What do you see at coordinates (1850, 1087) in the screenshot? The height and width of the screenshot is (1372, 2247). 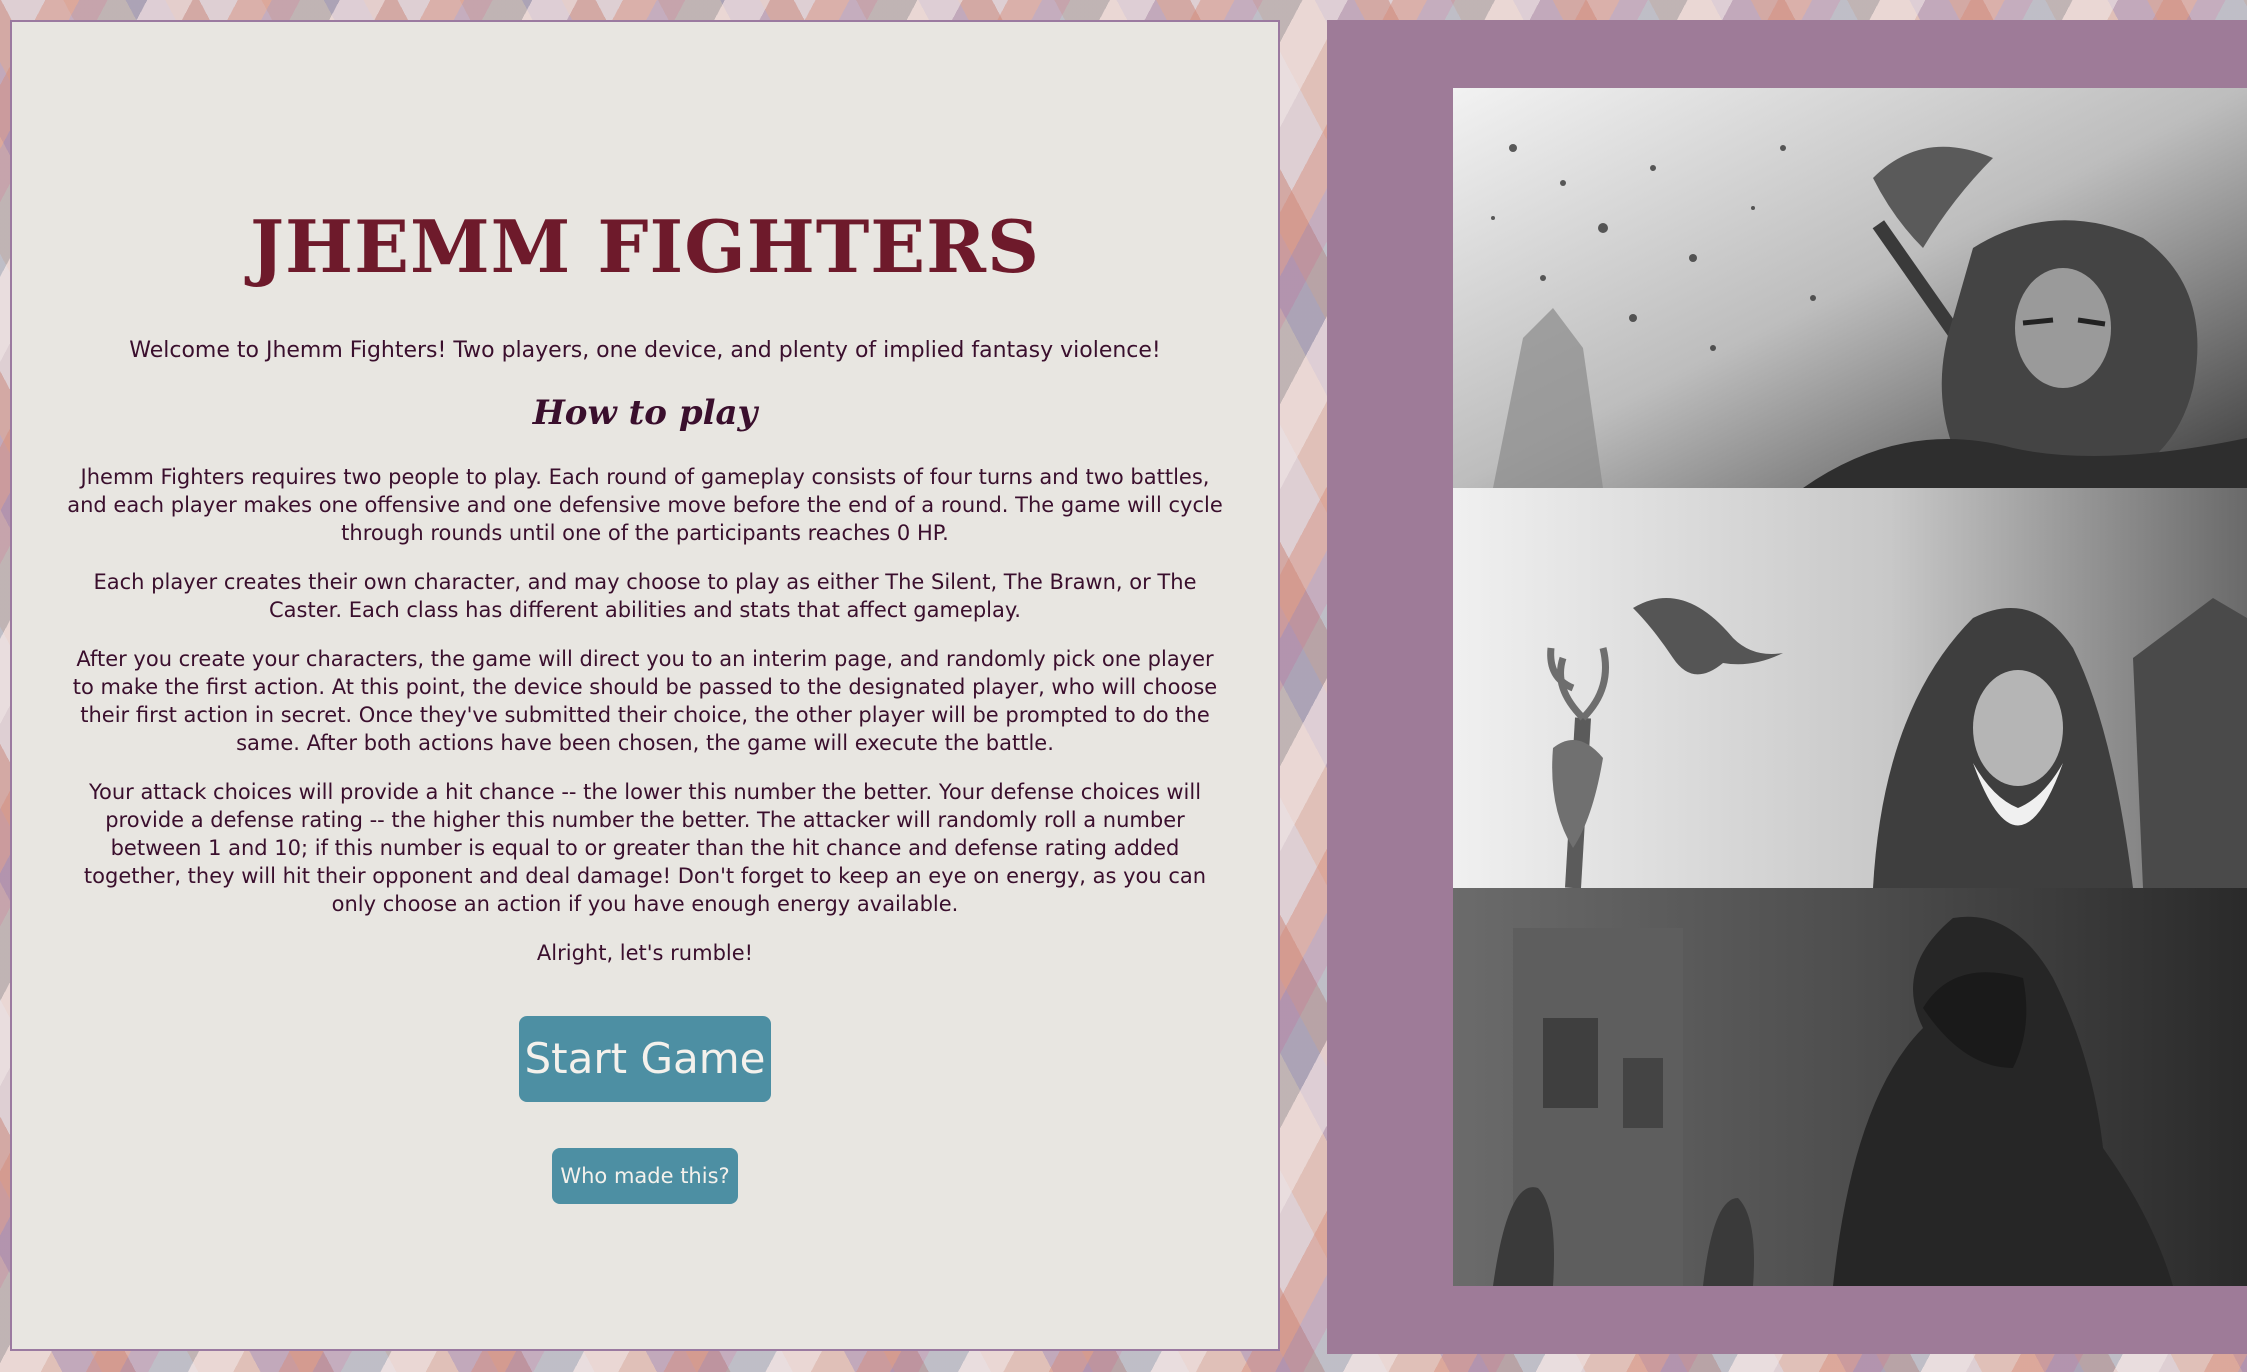 I see `rogue-portrait` at bounding box center [1850, 1087].